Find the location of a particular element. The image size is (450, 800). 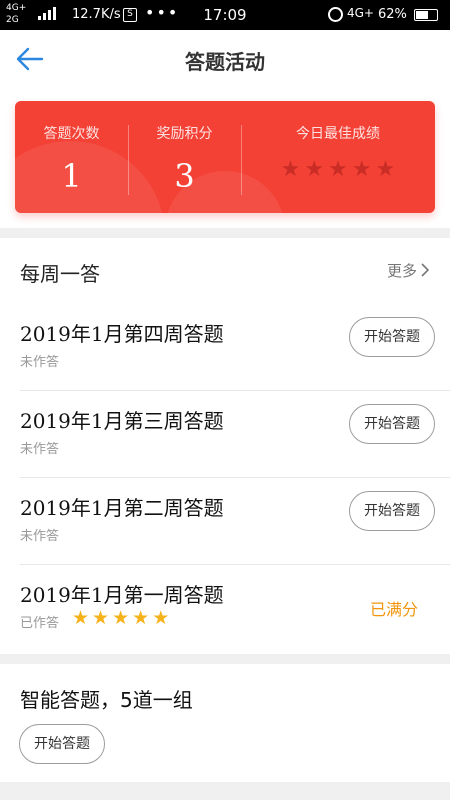

battery-icon is located at coordinates (426, 15).